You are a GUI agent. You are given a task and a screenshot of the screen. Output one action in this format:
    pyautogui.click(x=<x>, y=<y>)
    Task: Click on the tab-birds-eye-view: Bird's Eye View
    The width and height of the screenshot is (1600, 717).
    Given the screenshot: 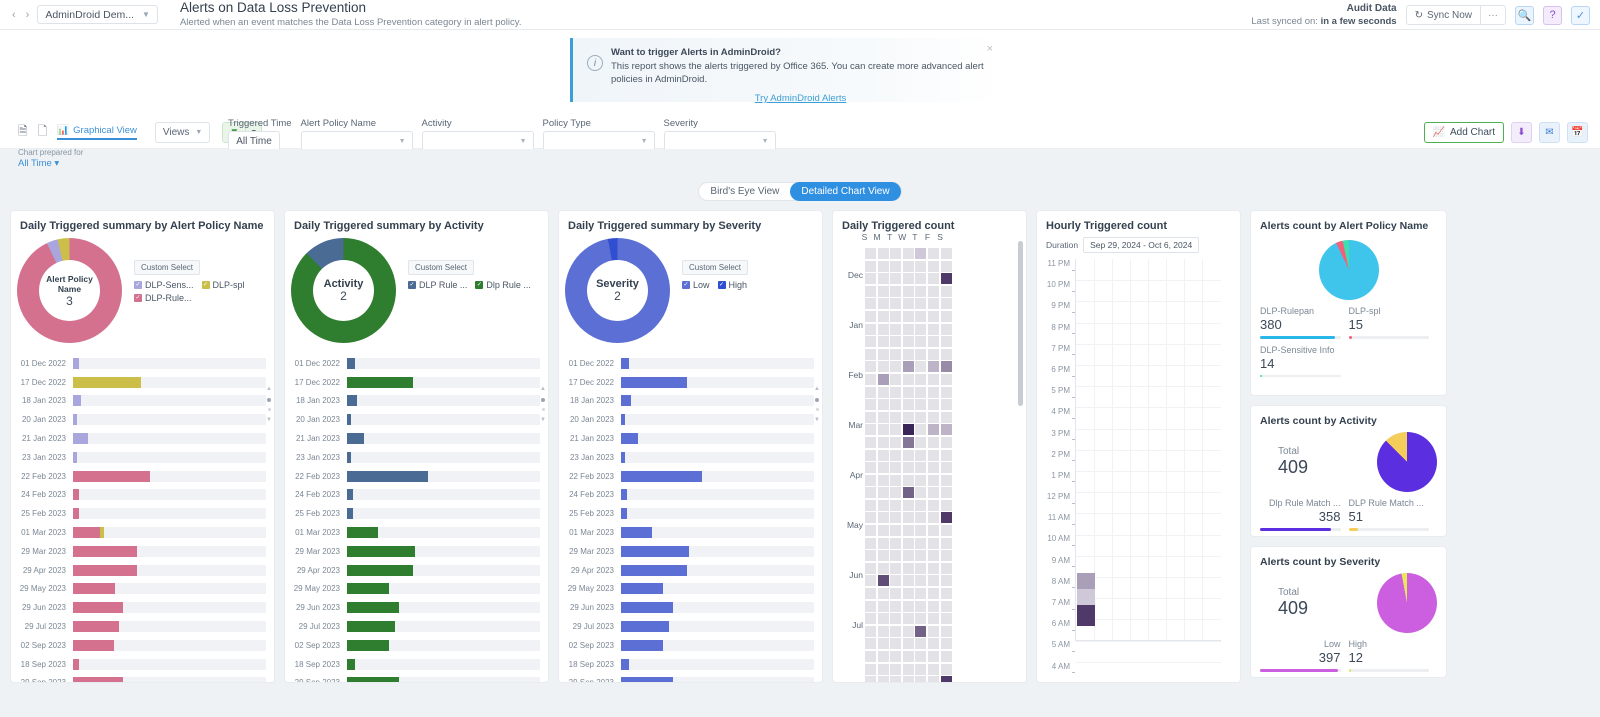 What is the action you would take?
    pyautogui.click(x=744, y=191)
    